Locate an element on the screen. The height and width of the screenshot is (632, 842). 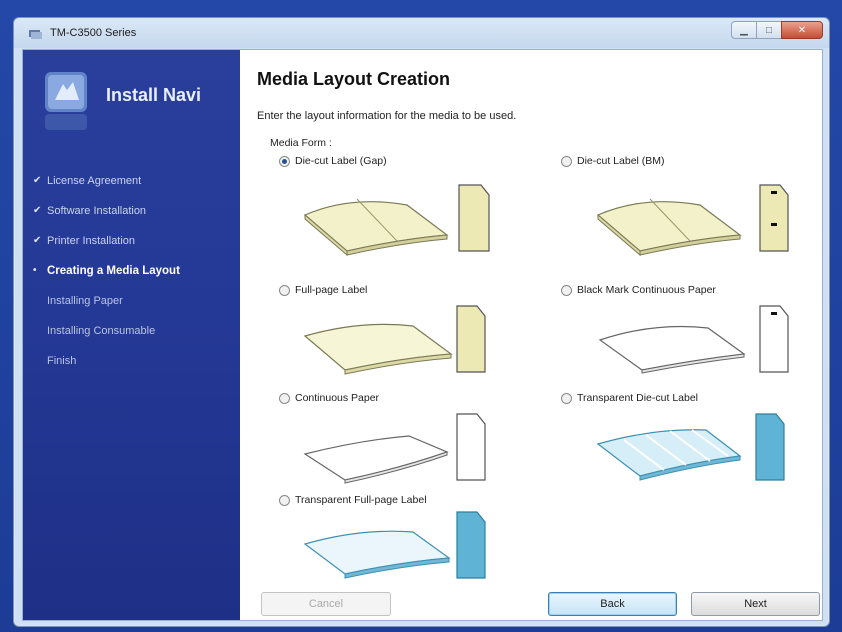
title-bar: TM-C3500 Series ▁ □ ✕ is located at coordinates (421, 33).